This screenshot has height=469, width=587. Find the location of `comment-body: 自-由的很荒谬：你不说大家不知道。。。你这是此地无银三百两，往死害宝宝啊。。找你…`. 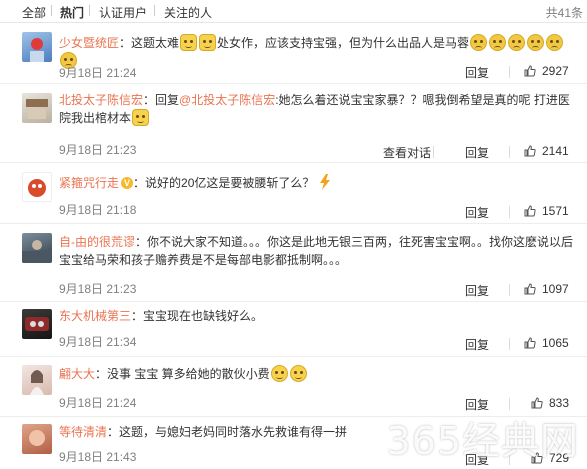

comment-body: 自-由的很荒谬：你不说大家不知道。。。你这是此地无银三百两，往死害宝宝啊。。找你… is located at coordinates (318, 251).